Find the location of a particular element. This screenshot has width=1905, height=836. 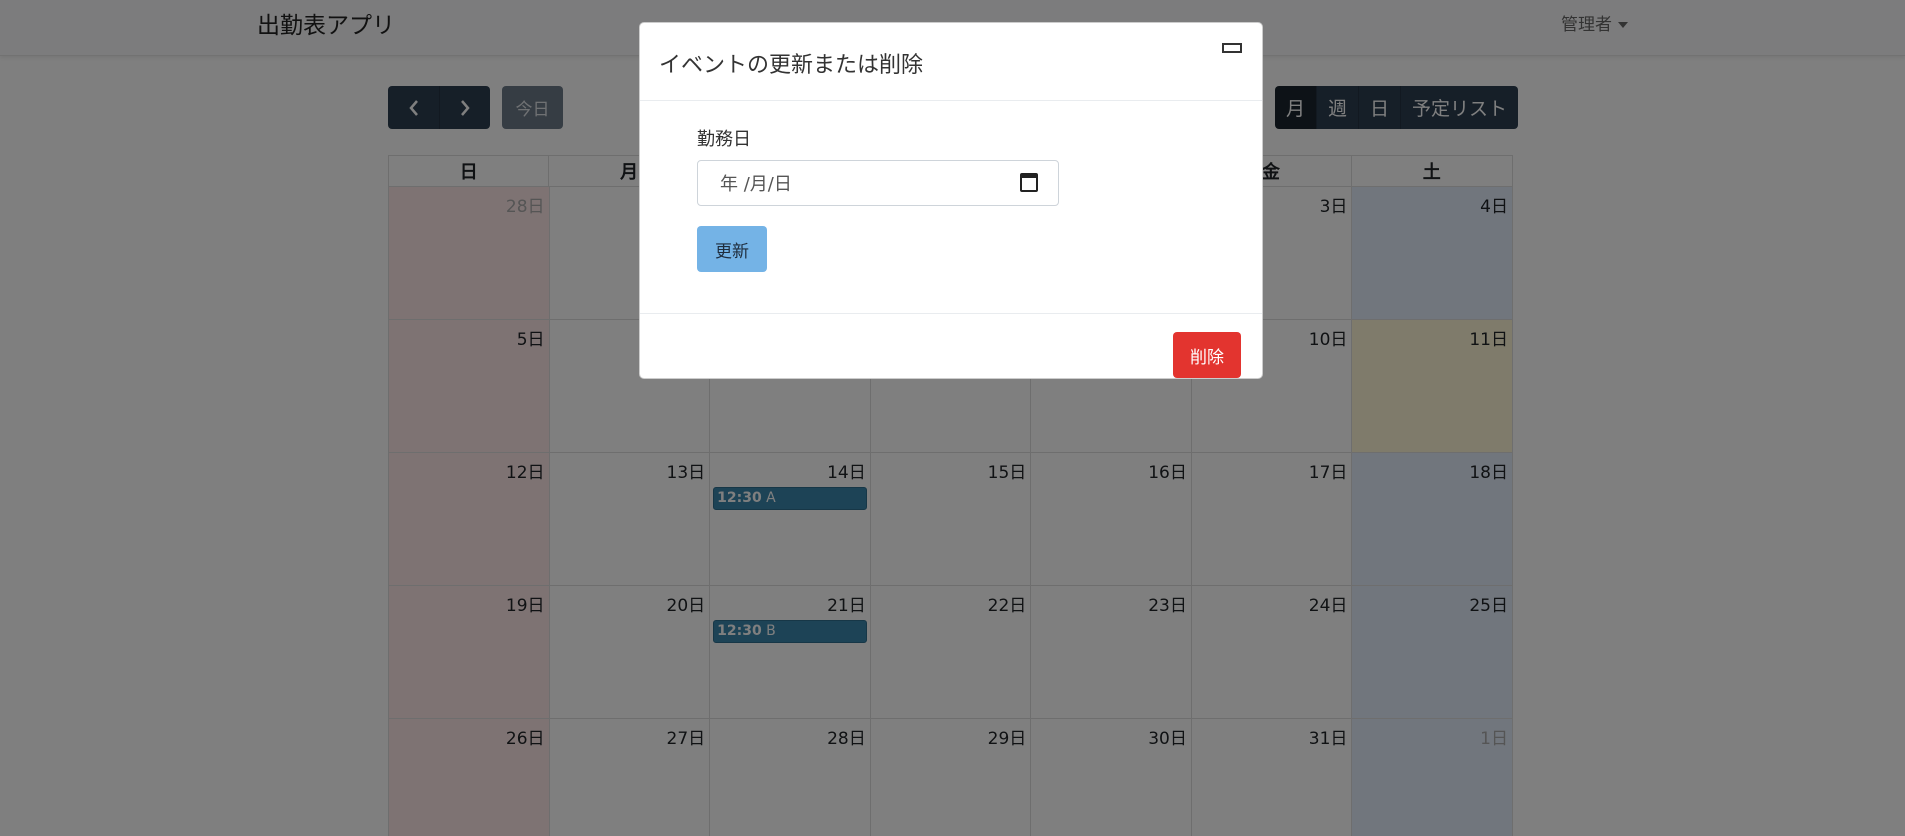

close-icon is located at coordinates (1232, 48).